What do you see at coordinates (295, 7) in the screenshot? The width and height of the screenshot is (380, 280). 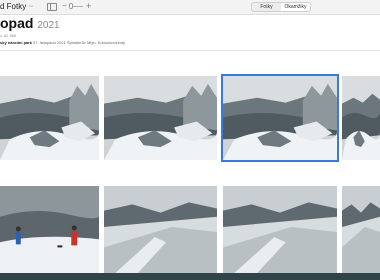 I see `tab-okamziky: Okamžiky` at bounding box center [295, 7].